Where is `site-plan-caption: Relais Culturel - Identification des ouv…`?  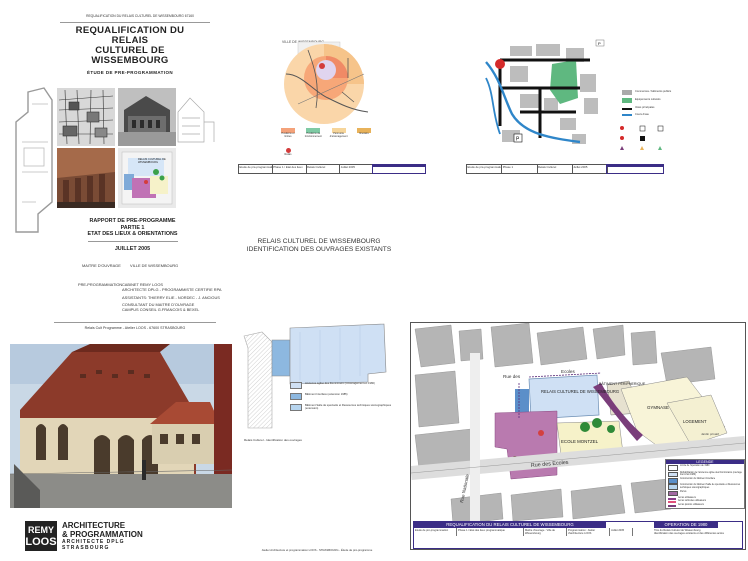 site-plan-caption: Relais Culturel - Identification des ouv… is located at coordinates (273, 440).